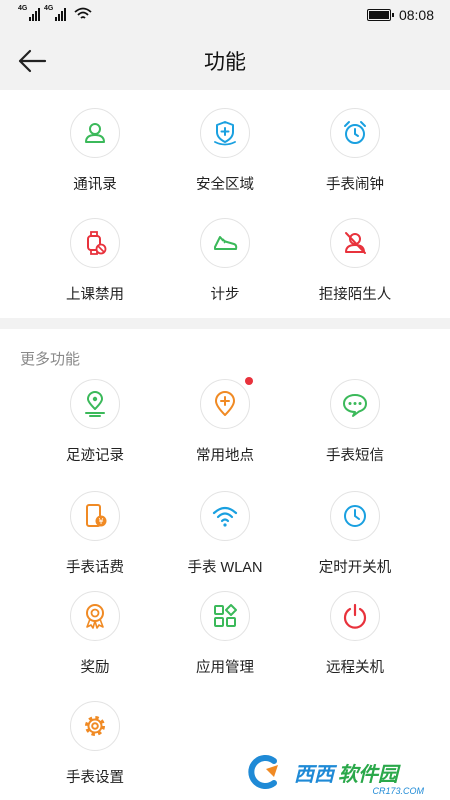 This screenshot has height=800, width=450. I want to click on battery-icon, so click(380, 15).